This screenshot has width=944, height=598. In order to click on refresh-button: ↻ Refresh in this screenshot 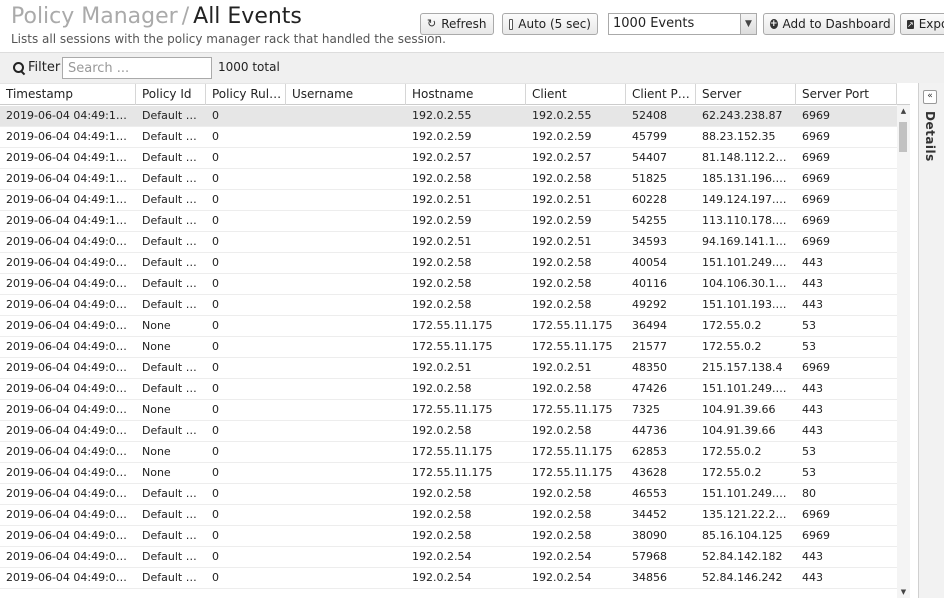, I will do `click(457, 24)`.